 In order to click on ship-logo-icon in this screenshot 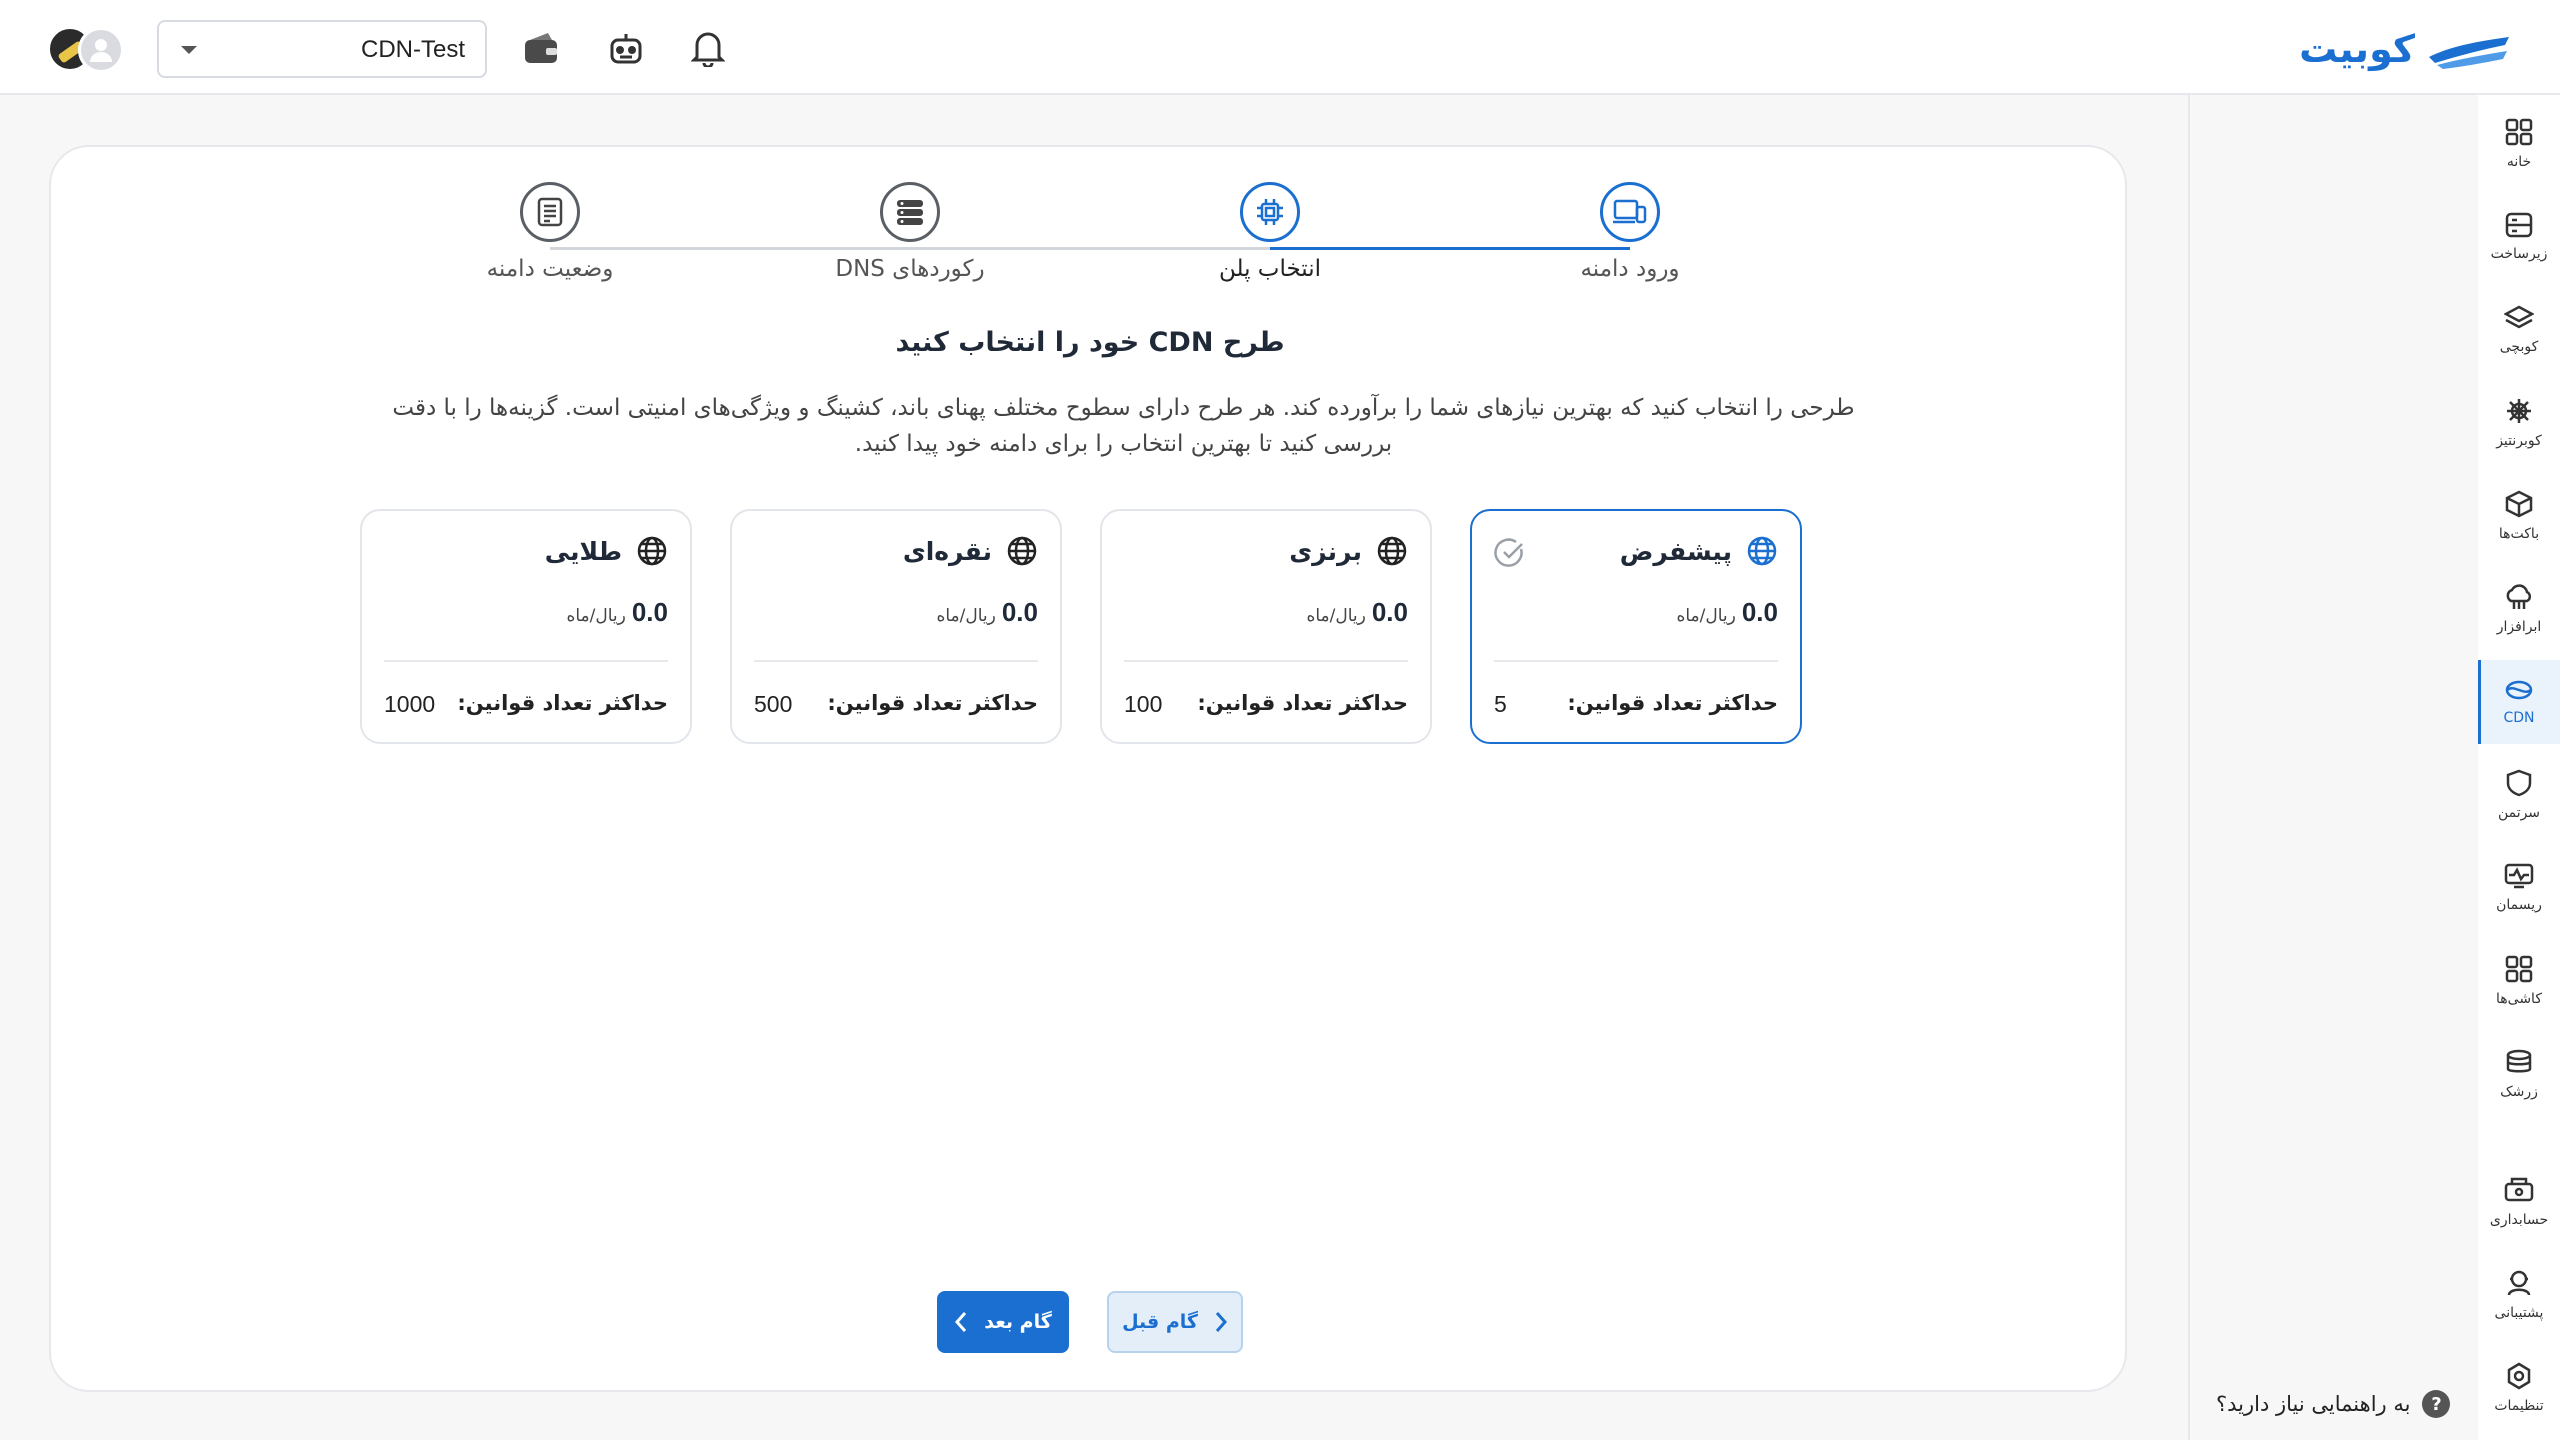, I will do `click(2469, 53)`.